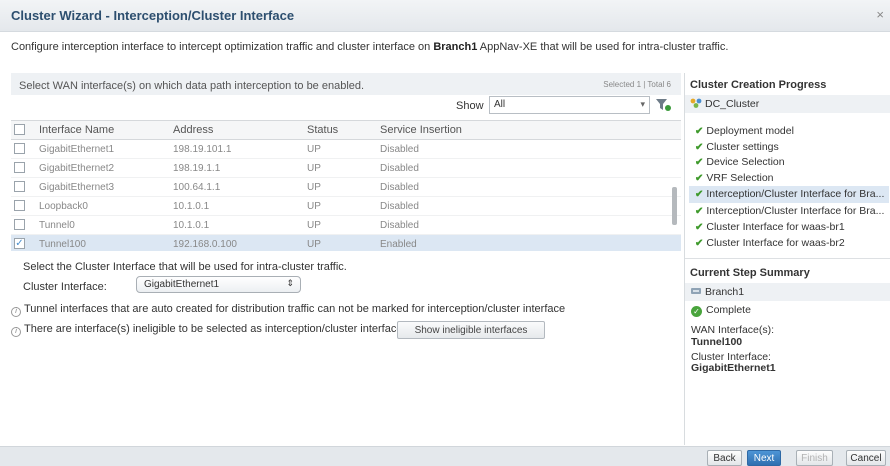 This screenshot has width=890, height=466. What do you see at coordinates (814, 458) in the screenshot?
I see `finish-button: Finish` at bounding box center [814, 458].